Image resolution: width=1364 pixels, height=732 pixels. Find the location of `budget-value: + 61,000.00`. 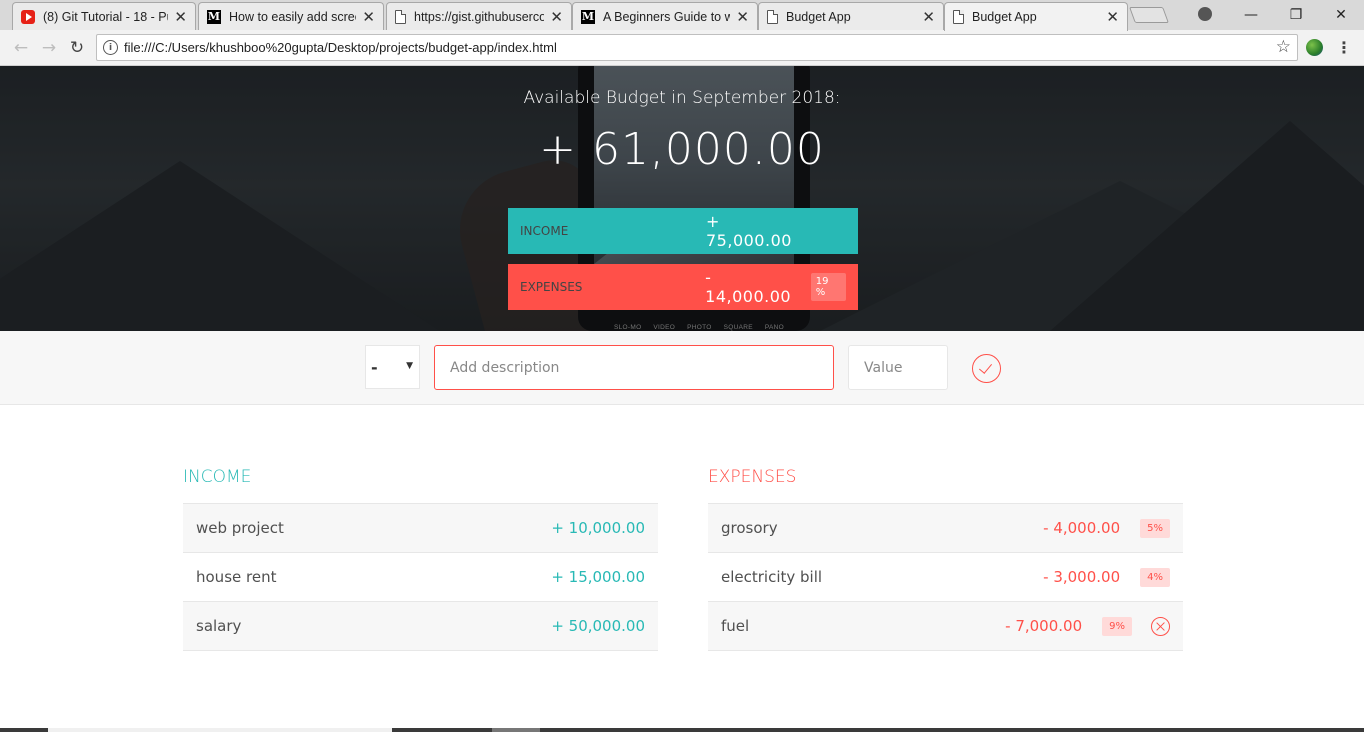

budget-value: + 61,000.00 is located at coordinates (682, 149).